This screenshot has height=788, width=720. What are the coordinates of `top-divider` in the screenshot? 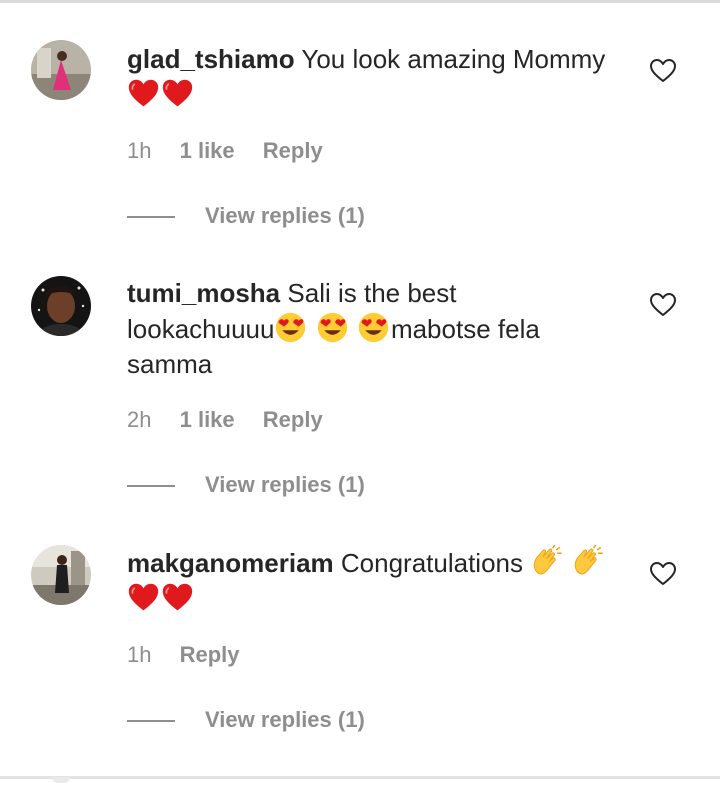 It's located at (360, 1).